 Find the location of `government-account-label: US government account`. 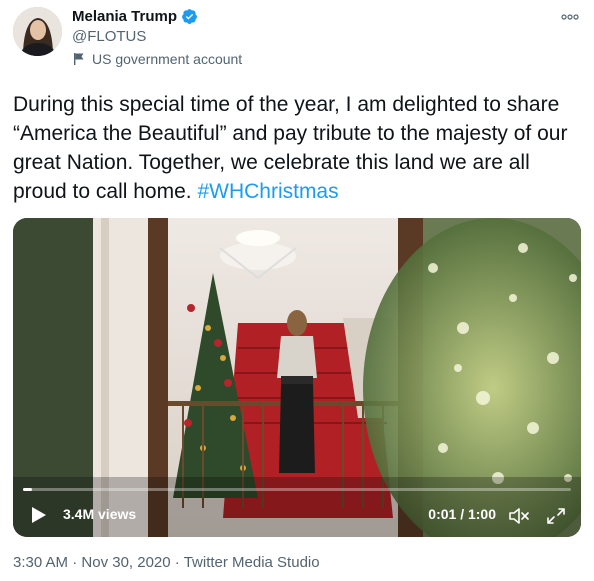

government-account-label: US government account is located at coordinates (157, 59).